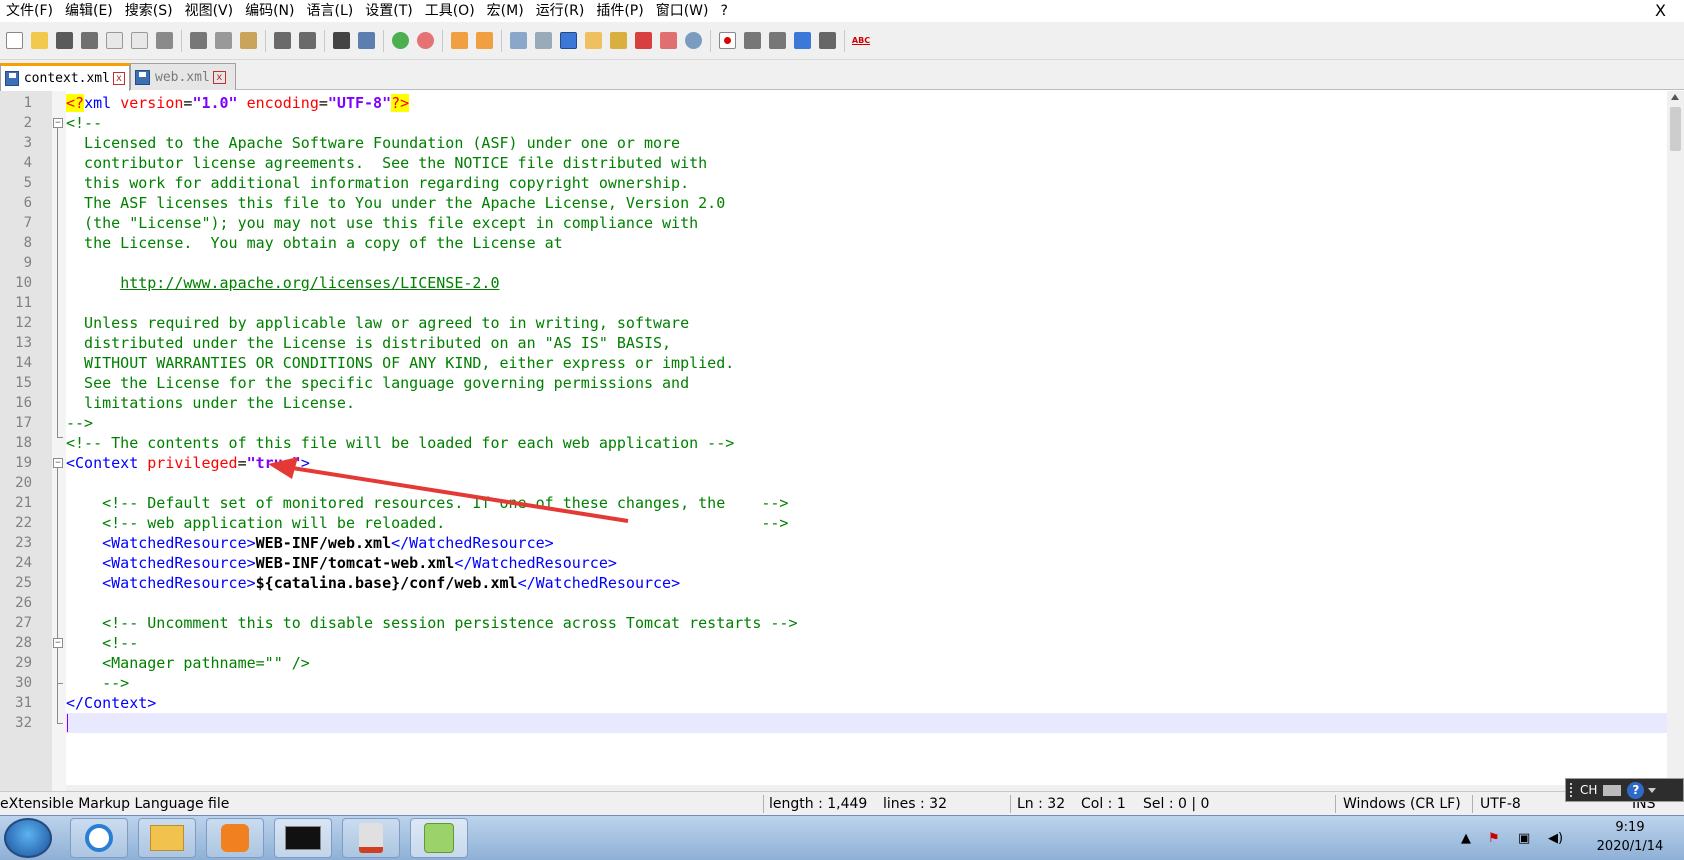 The height and width of the screenshot is (860, 1684). I want to click on code-line-28: <!--, so click(102, 643).